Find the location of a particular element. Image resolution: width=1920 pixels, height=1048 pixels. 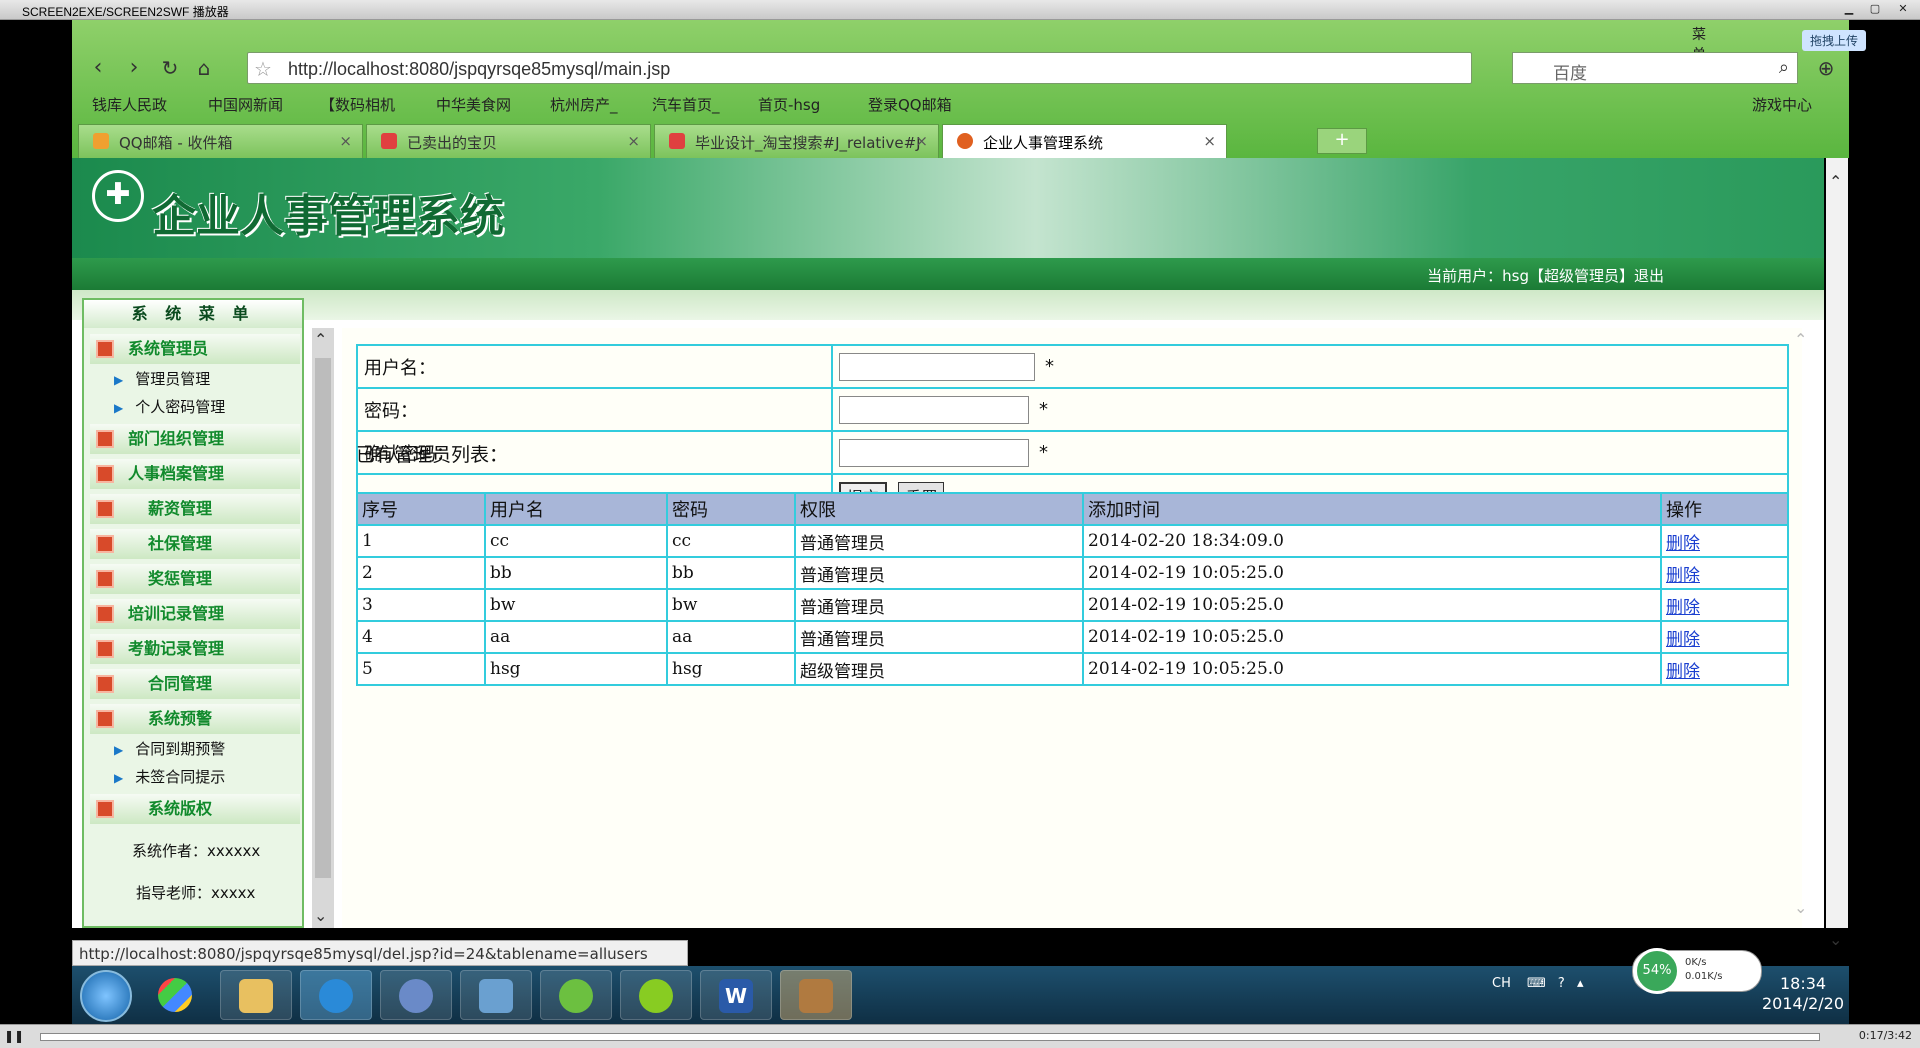

required-mark: * is located at coordinates (1049, 366).